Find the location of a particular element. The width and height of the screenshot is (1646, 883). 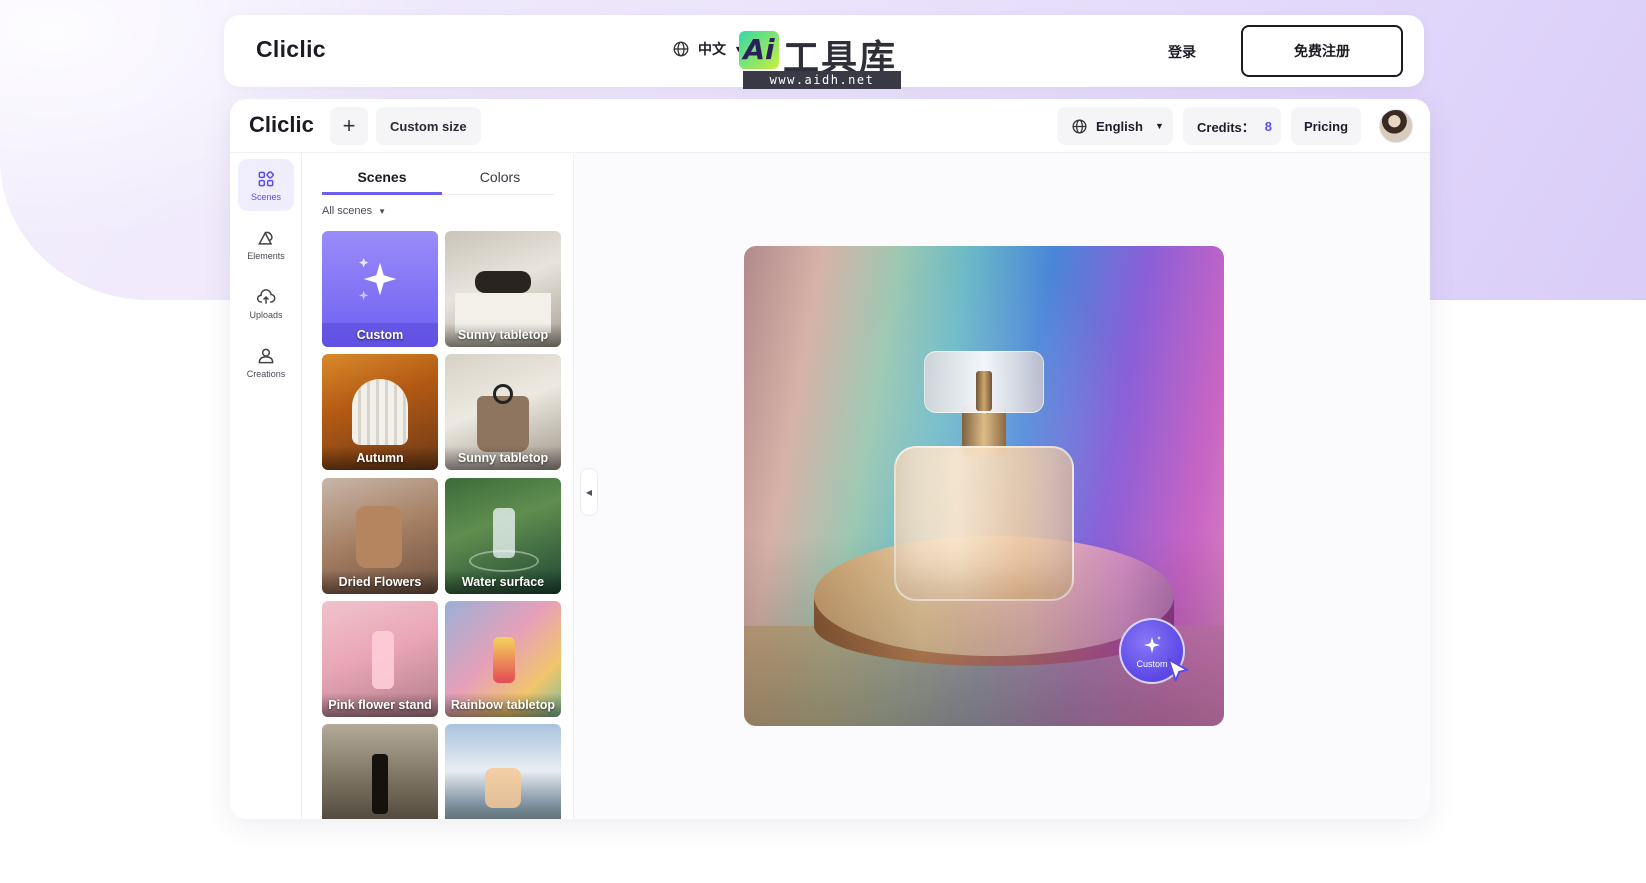

scene-filter-dropdown: All scenes ▼ is located at coordinates (354, 211).